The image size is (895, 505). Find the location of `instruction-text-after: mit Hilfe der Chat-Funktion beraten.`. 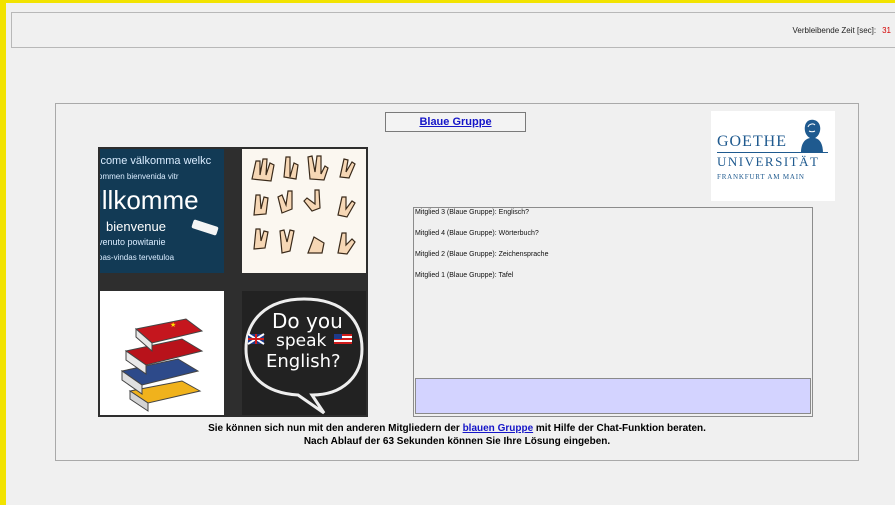

instruction-text-after: mit Hilfe der Chat-Funktion beraten. is located at coordinates (619, 428).